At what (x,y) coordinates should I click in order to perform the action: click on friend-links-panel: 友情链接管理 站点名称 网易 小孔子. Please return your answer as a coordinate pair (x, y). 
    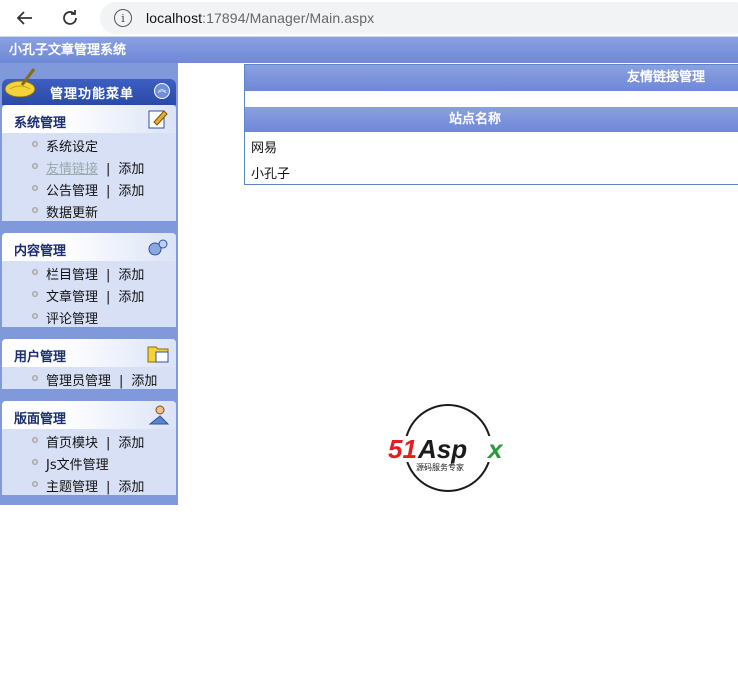
    Looking at the image, I should click on (491, 124).